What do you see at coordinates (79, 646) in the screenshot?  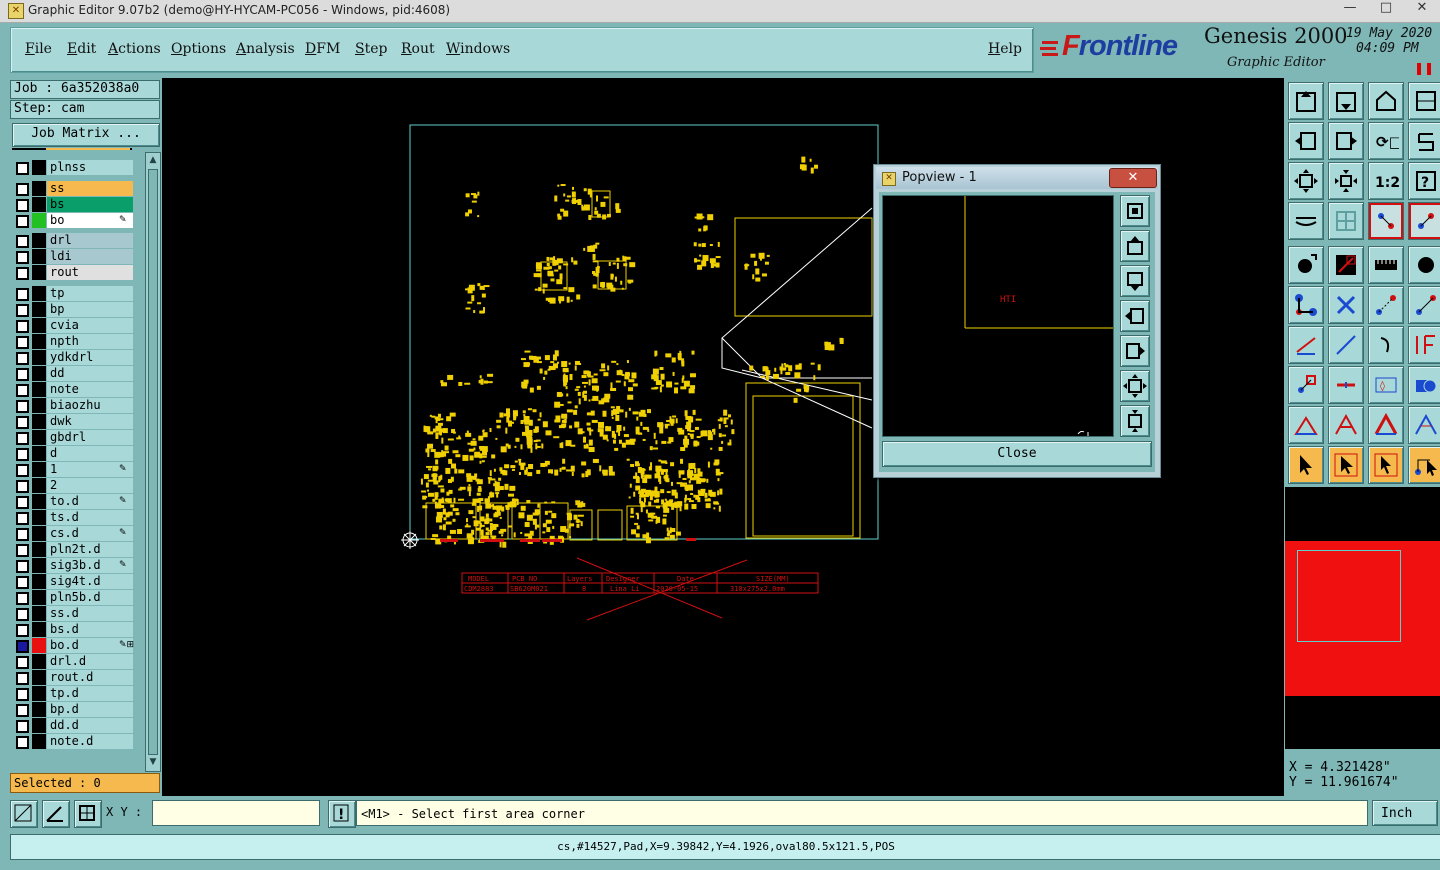 I see `layer-row: bo.d ✎⊞` at bounding box center [79, 646].